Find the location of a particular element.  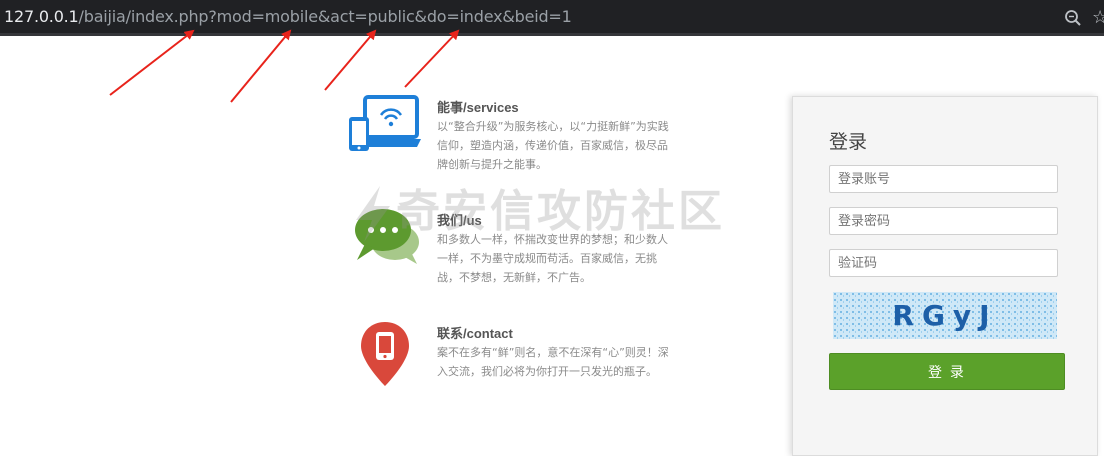

feature-contact-title: 联系/contact is located at coordinates (475, 333).